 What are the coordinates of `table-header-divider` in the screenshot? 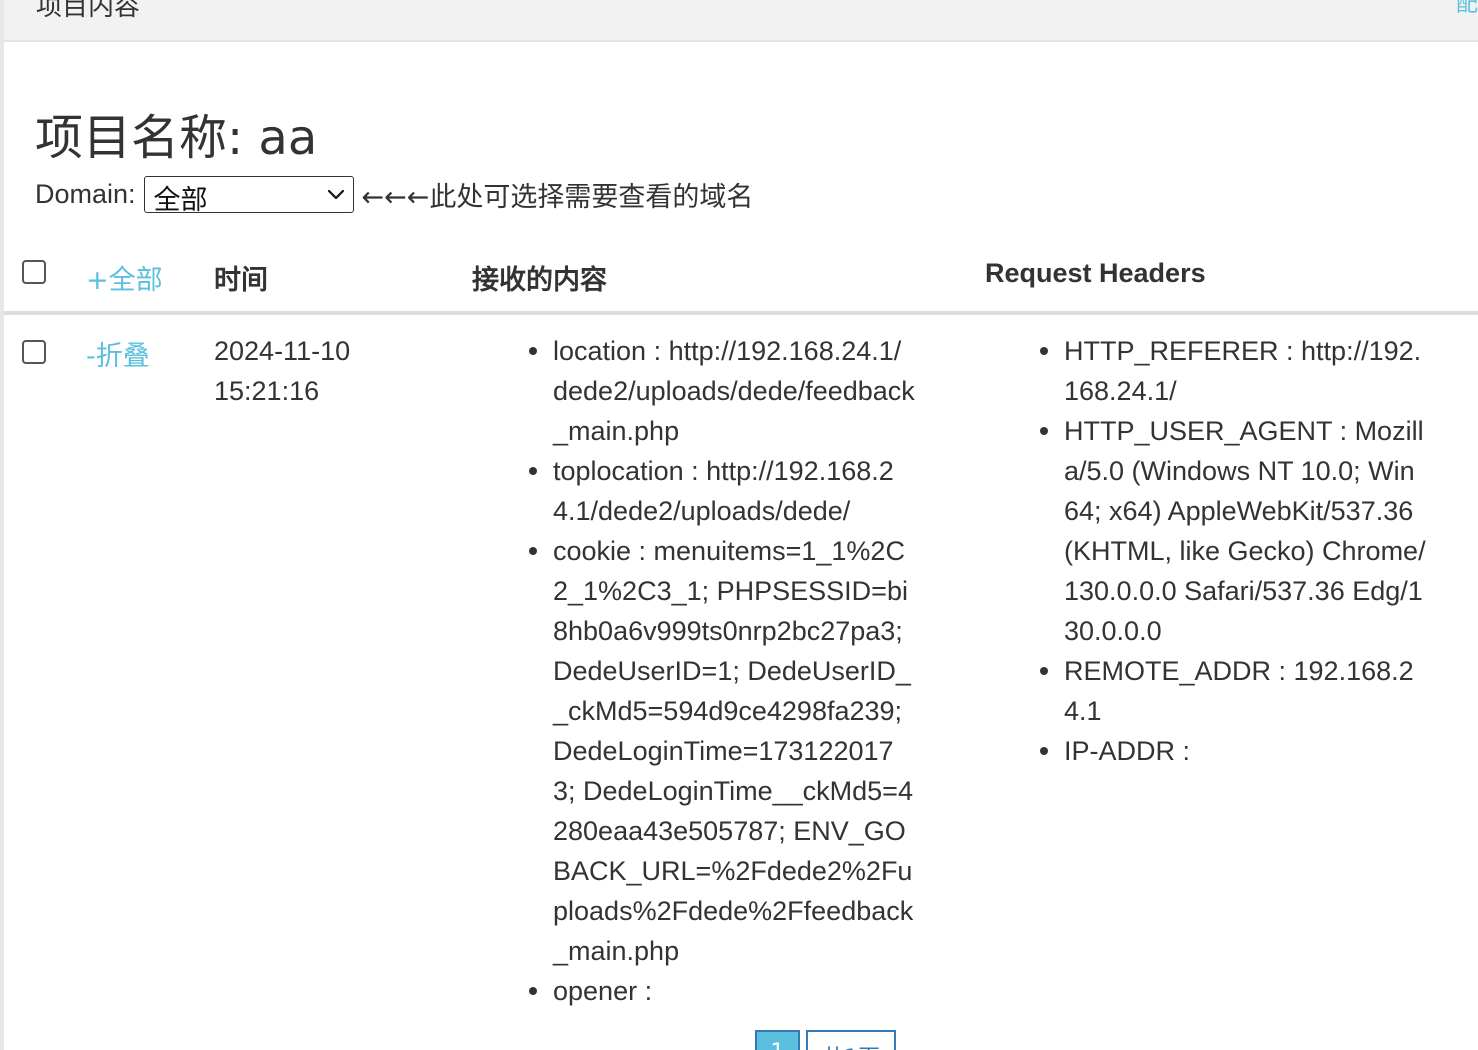 It's located at (741, 313).